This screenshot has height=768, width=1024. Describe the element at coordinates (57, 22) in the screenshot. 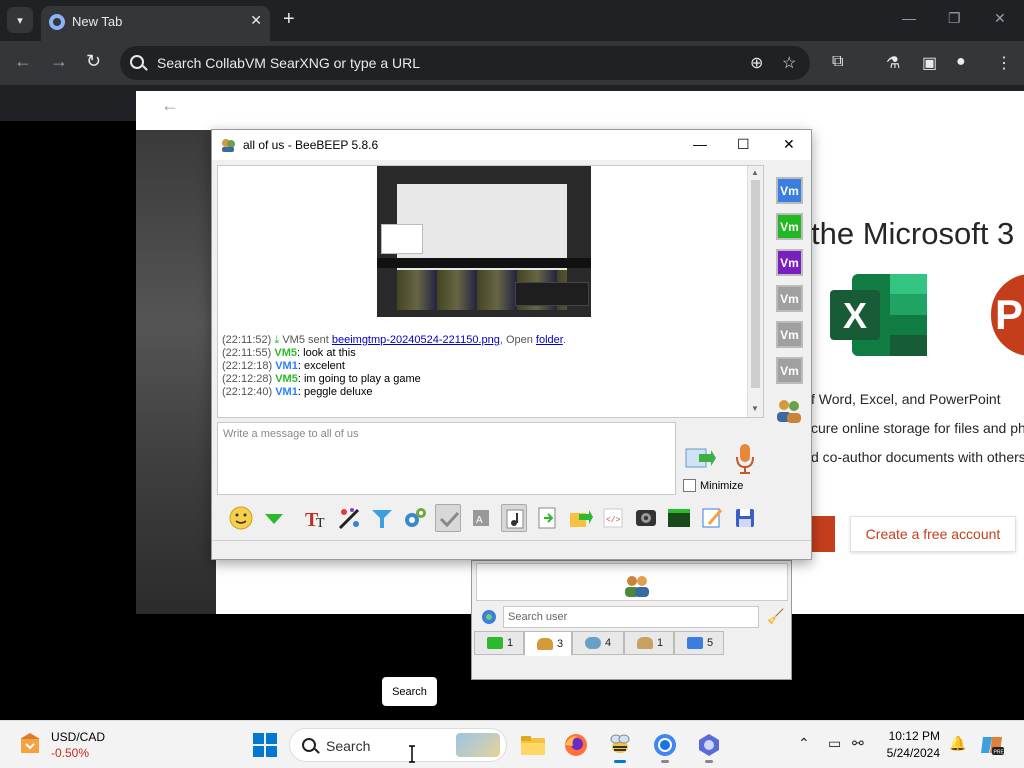

I see `chrome-favicon-icon` at that location.